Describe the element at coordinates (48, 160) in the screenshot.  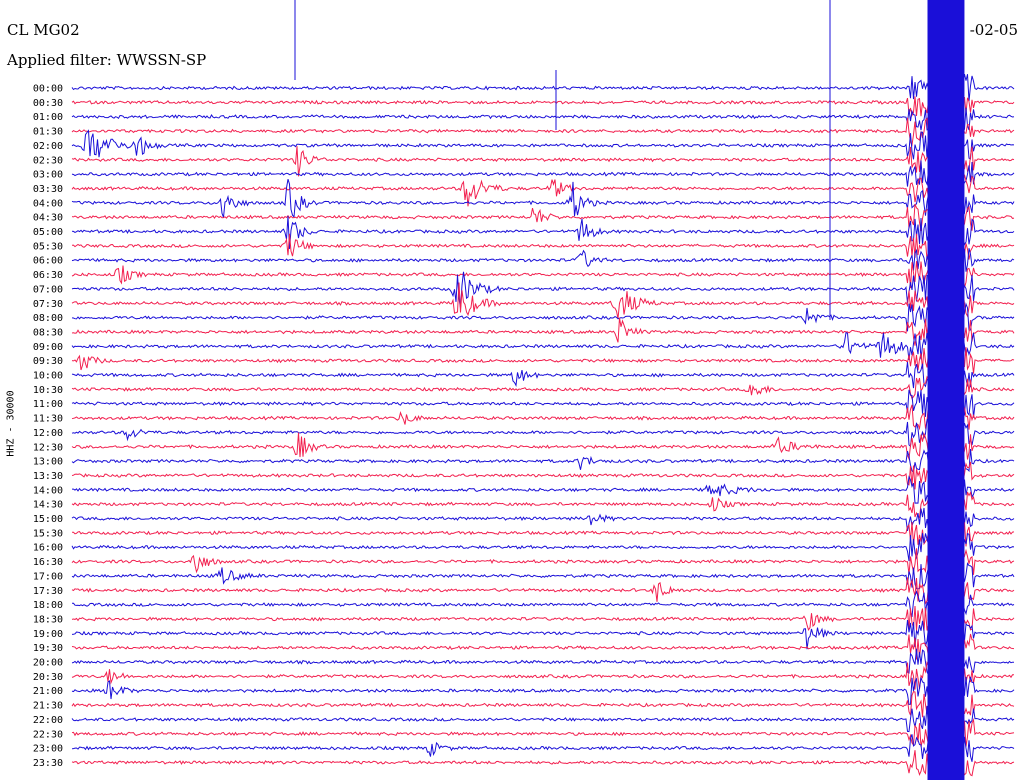
I see `time-label: 02:30` at that location.